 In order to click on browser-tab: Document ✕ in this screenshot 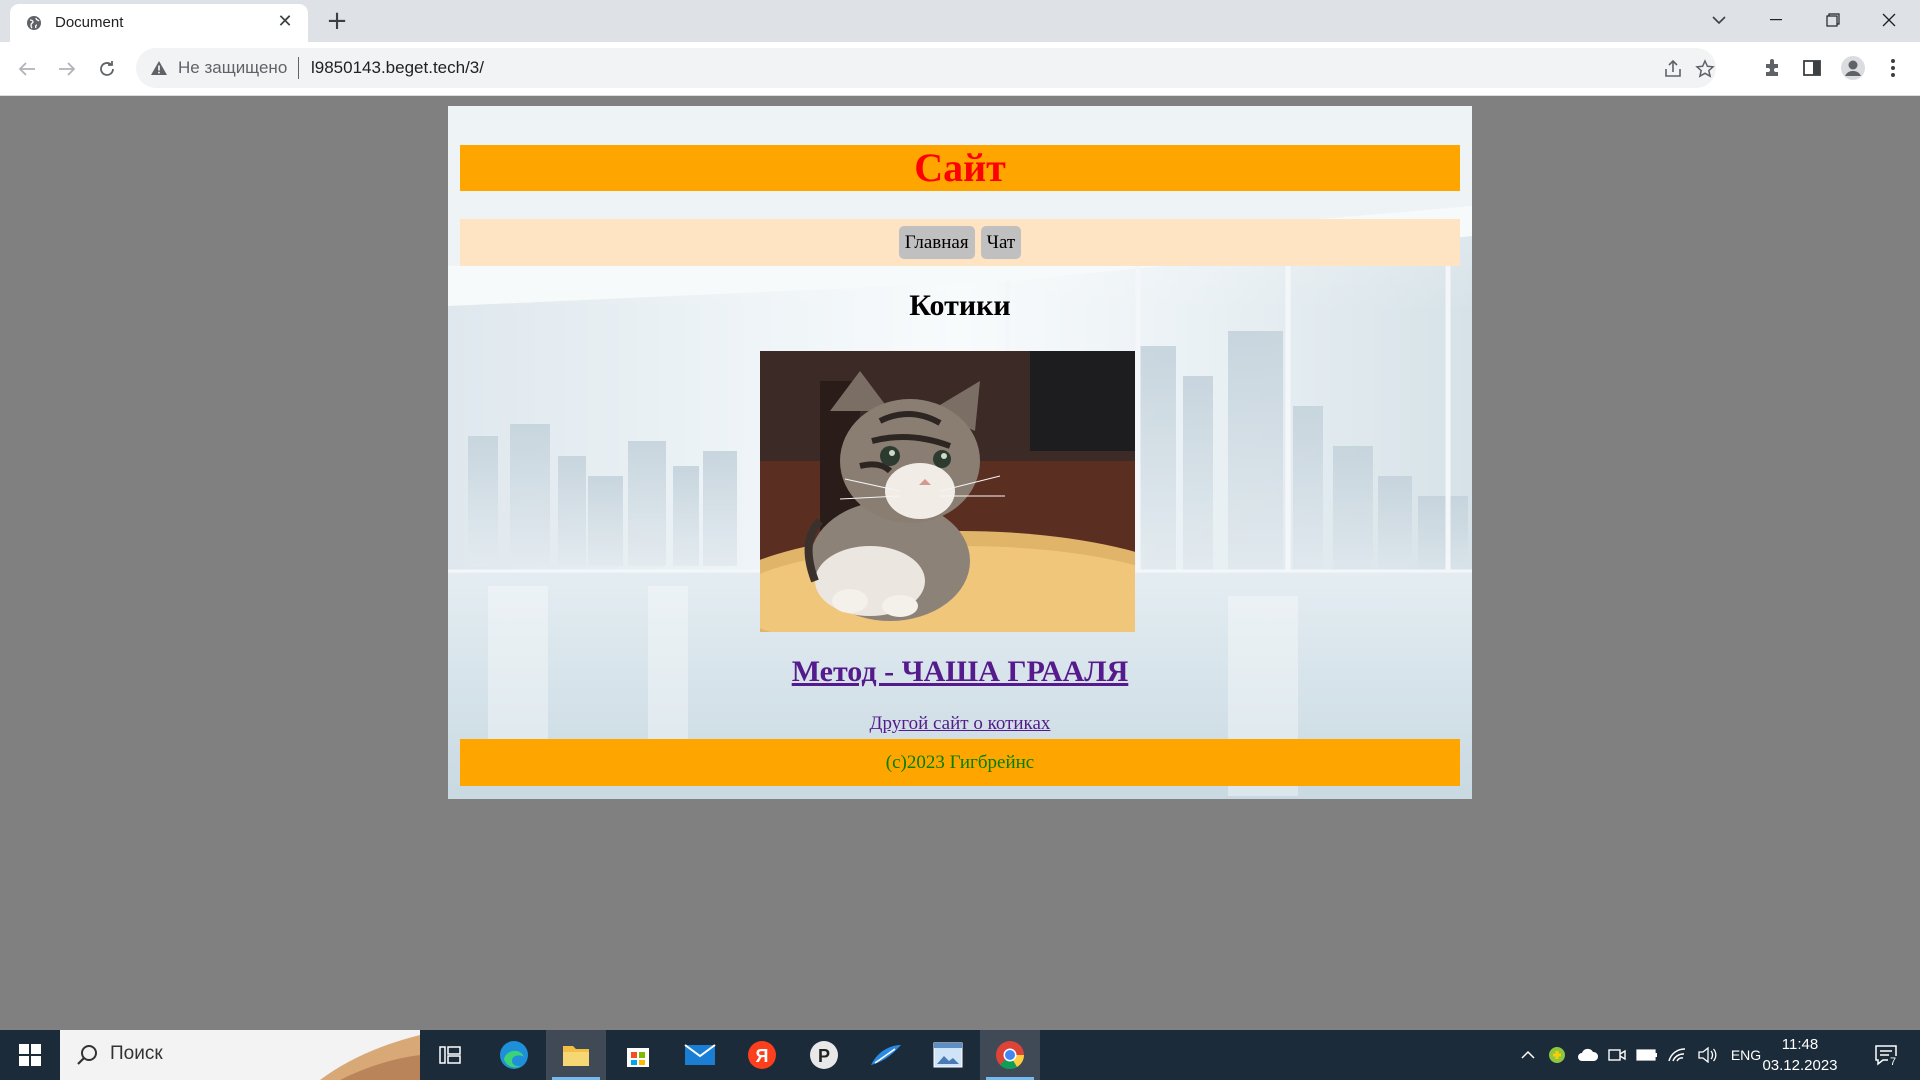, I will do `click(159, 23)`.